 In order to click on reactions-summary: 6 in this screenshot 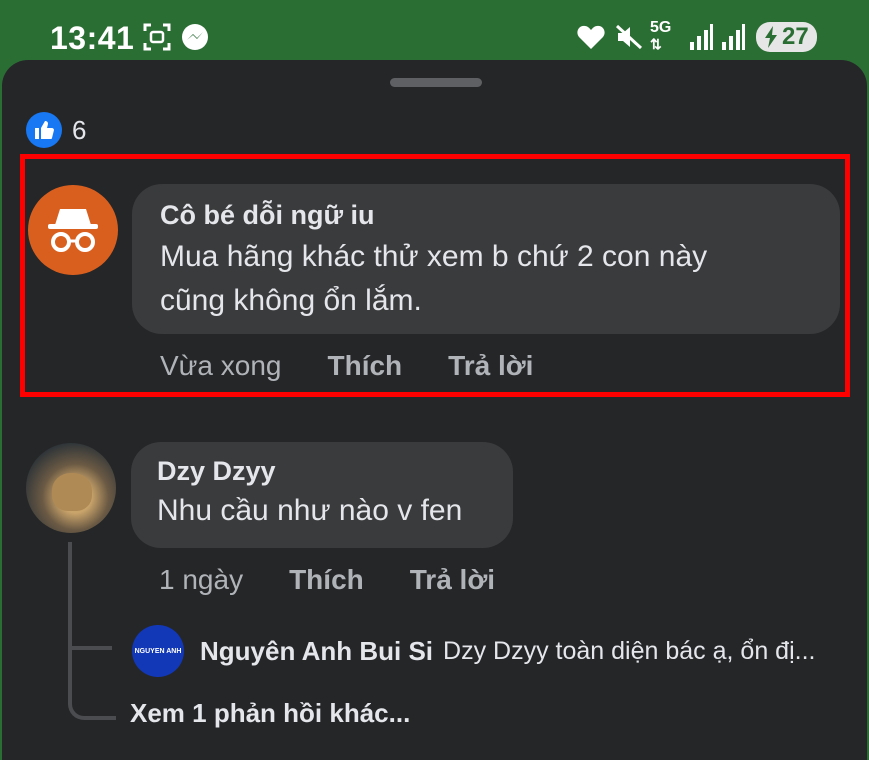, I will do `click(56, 130)`.